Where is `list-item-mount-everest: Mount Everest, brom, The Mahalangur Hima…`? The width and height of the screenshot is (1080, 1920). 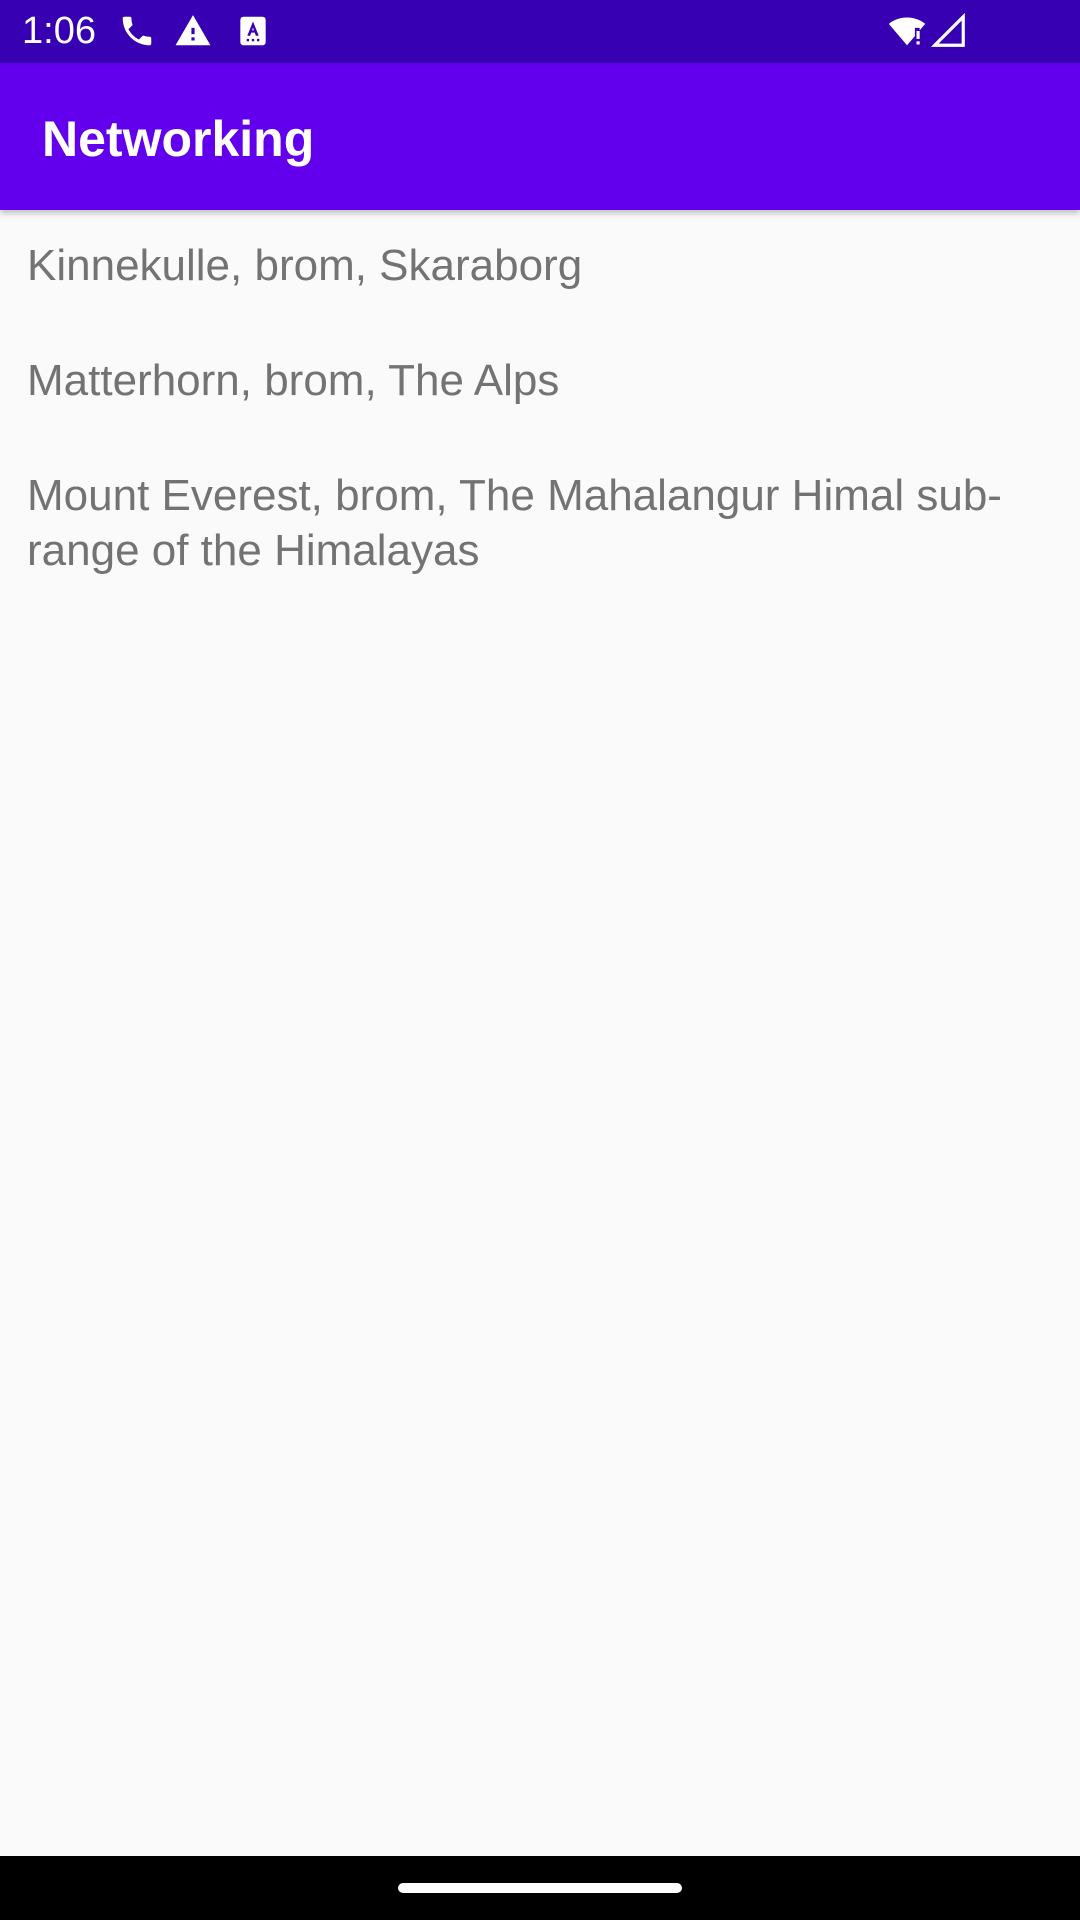
list-item-mount-everest: Mount Everest, brom, The Mahalangur Hima… is located at coordinates (527, 523).